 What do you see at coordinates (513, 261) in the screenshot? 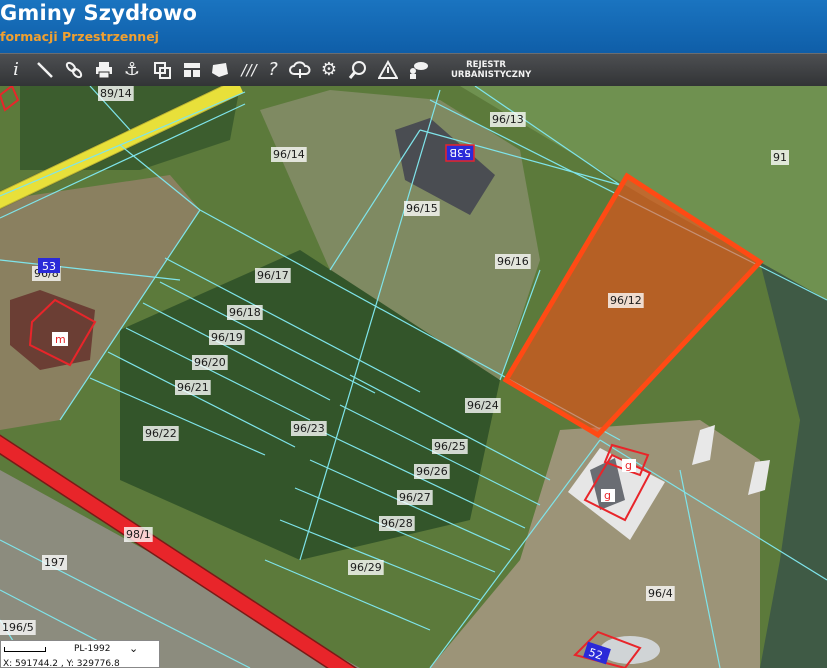
I see `parcel-label: 96/16` at bounding box center [513, 261].